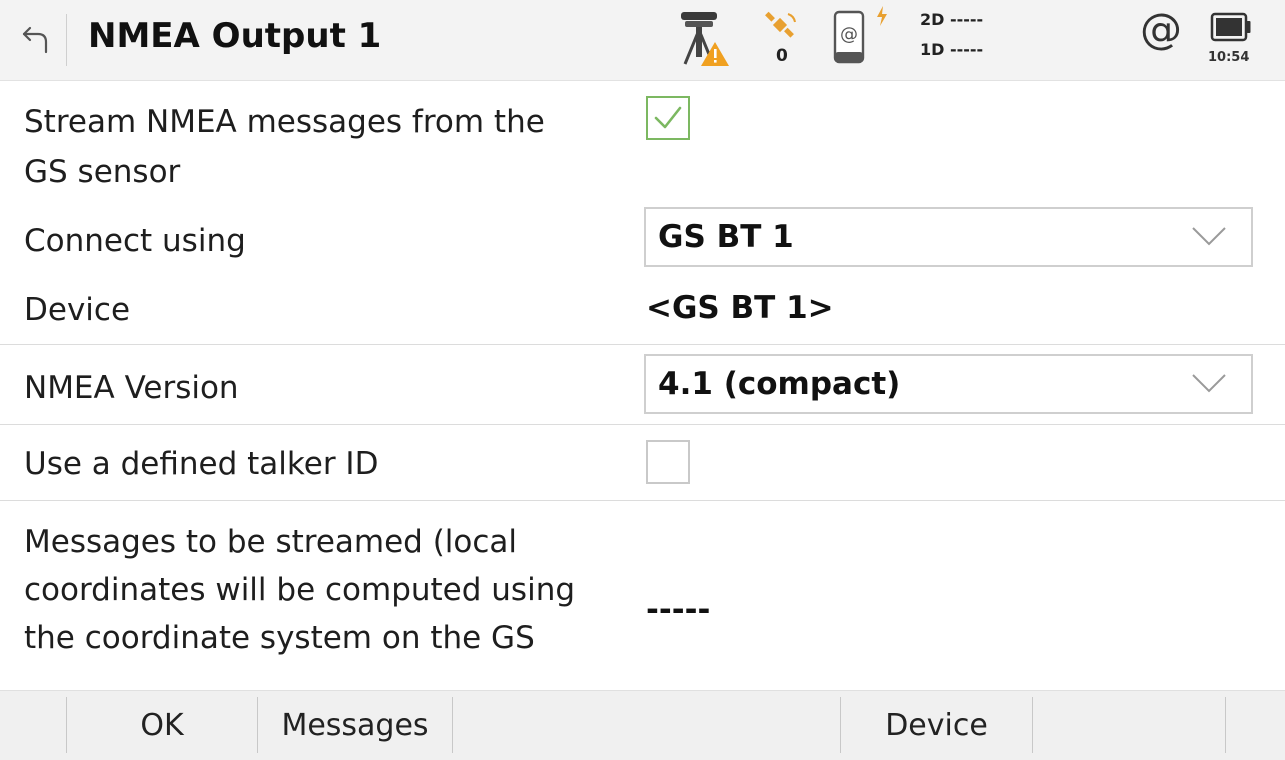  Describe the element at coordinates (726, 237) in the screenshot. I see `connect-using-value: GS BT 1` at that location.